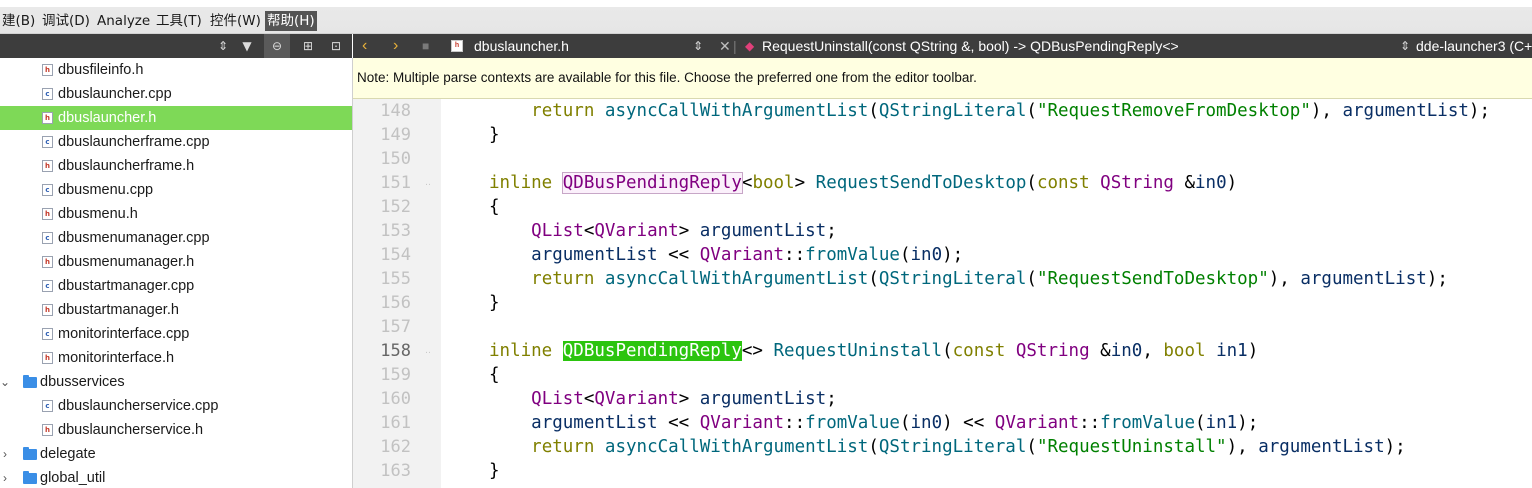 The image size is (1532, 488). I want to click on code-token: <>, so click(757, 351).